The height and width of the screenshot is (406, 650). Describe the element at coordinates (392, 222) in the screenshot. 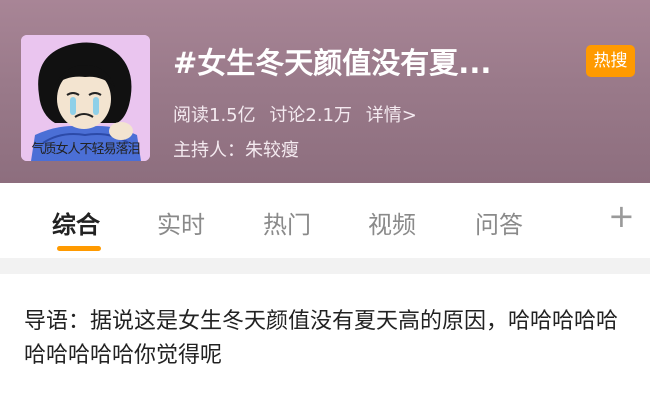

I see `tab-video: 视频` at that location.